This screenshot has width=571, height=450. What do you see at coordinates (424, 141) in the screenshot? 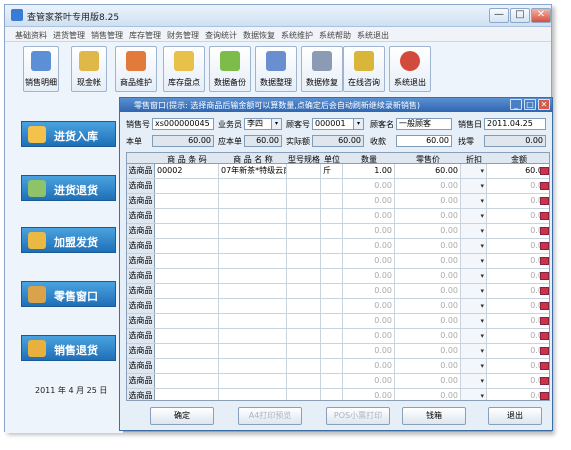
I see `received-field: 60.00` at bounding box center [424, 141].